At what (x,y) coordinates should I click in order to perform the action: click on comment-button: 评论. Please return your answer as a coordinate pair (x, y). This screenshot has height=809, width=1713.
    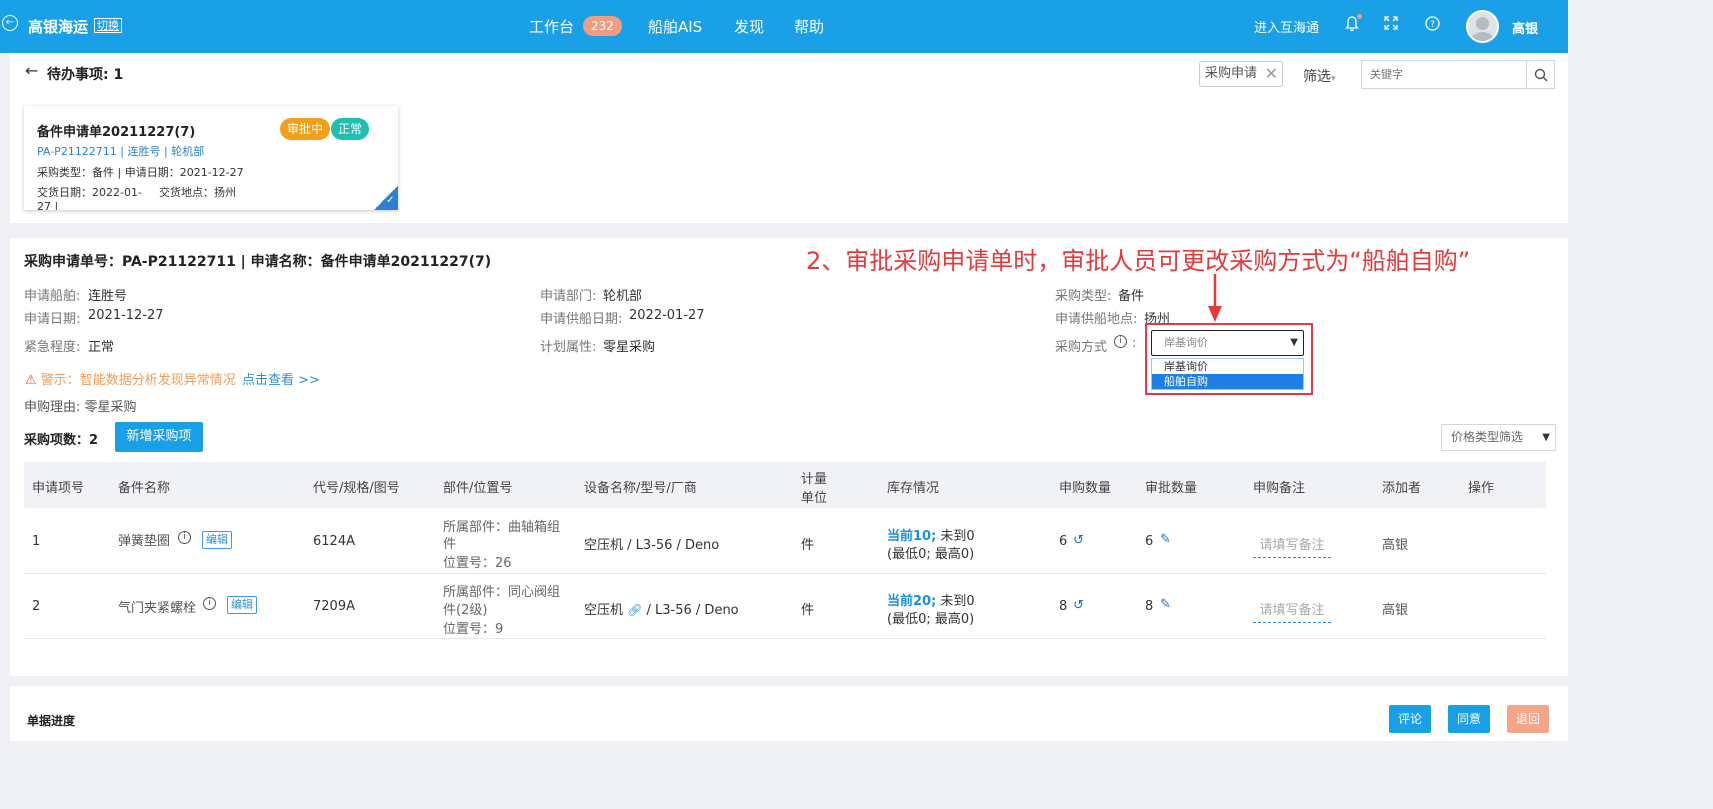
    Looking at the image, I should click on (1410, 719).